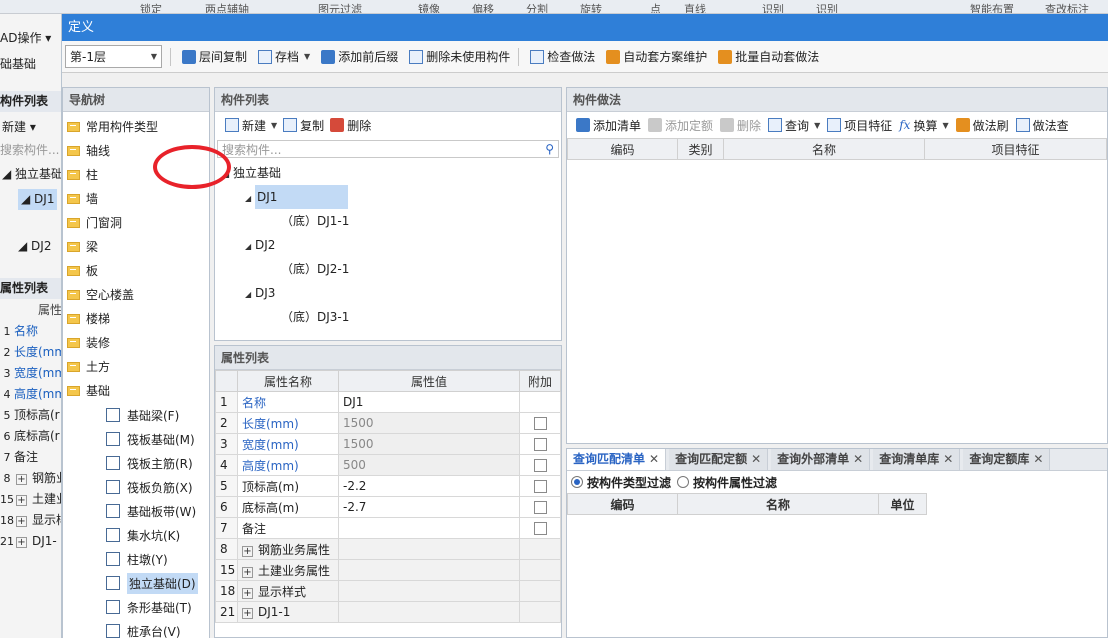  What do you see at coordinates (1067, 7) in the screenshot?
I see `ribbon-check-annotation: 查改标注` at bounding box center [1067, 7].